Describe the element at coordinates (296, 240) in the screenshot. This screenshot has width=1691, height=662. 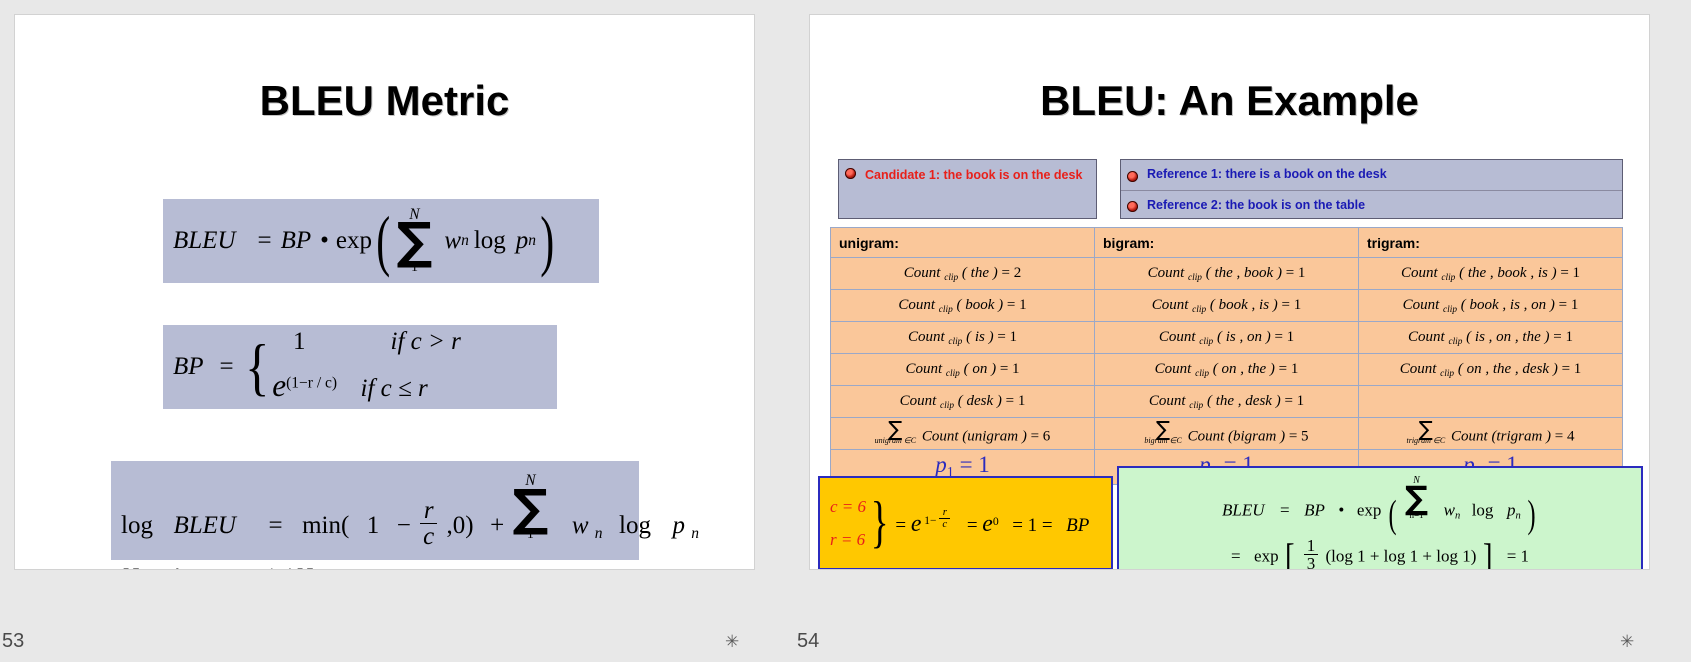
I see `formula-bleu-bp: BP` at that location.